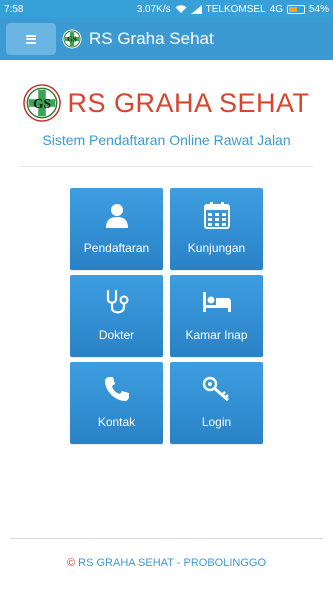 Image resolution: width=333 pixels, height=592 pixels. Describe the element at coordinates (116, 248) in the screenshot. I see `pendaftaran-label: Pendaftaran` at that location.